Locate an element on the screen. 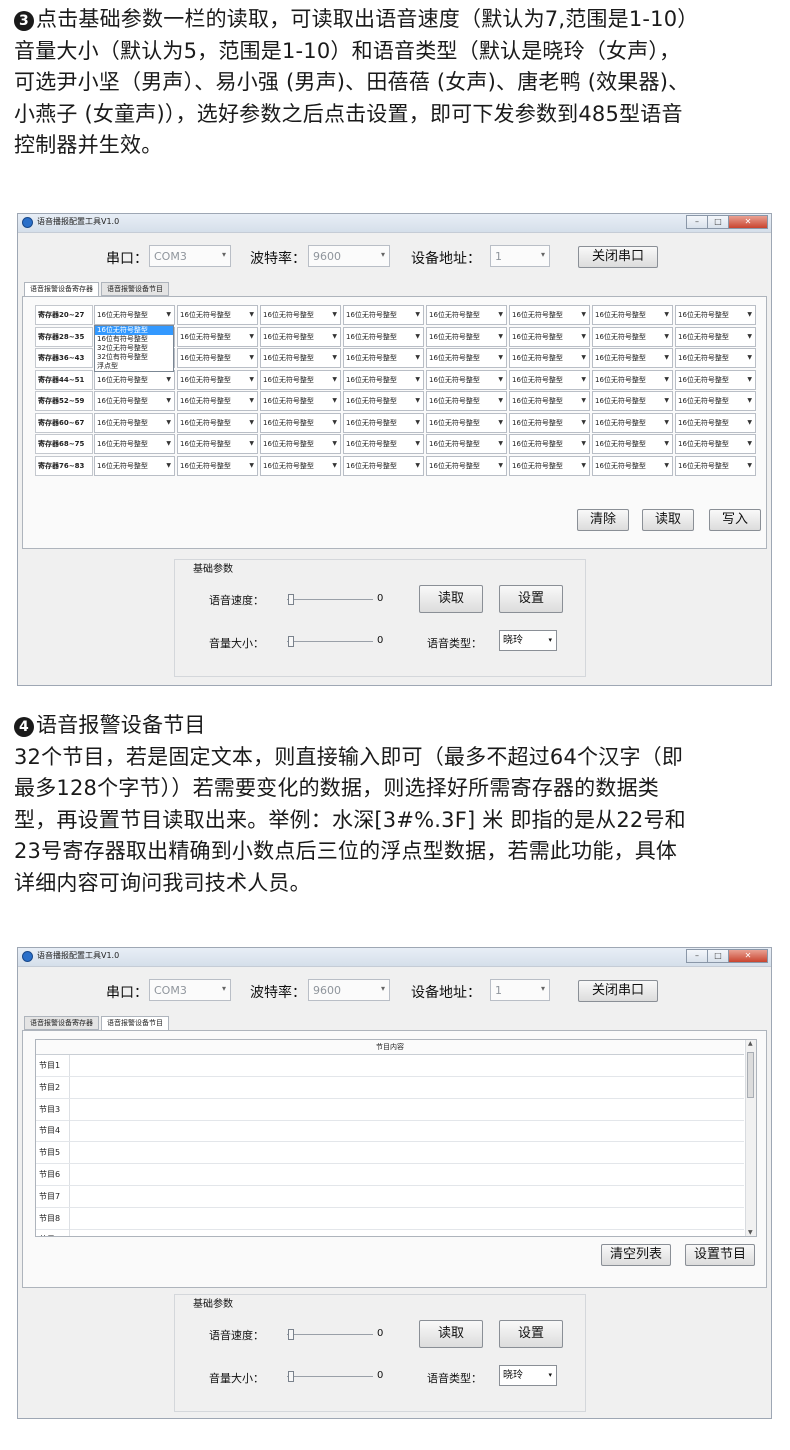 The height and width of the screenshot is (1450, 790). program-row: 节目5 is located at coordinates (390, 1153).